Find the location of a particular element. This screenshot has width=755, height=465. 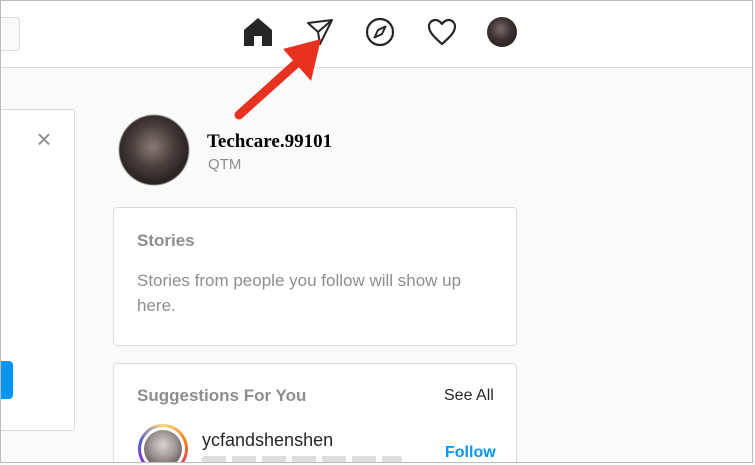

top-nav-bar is located at coordinates (376, 34).